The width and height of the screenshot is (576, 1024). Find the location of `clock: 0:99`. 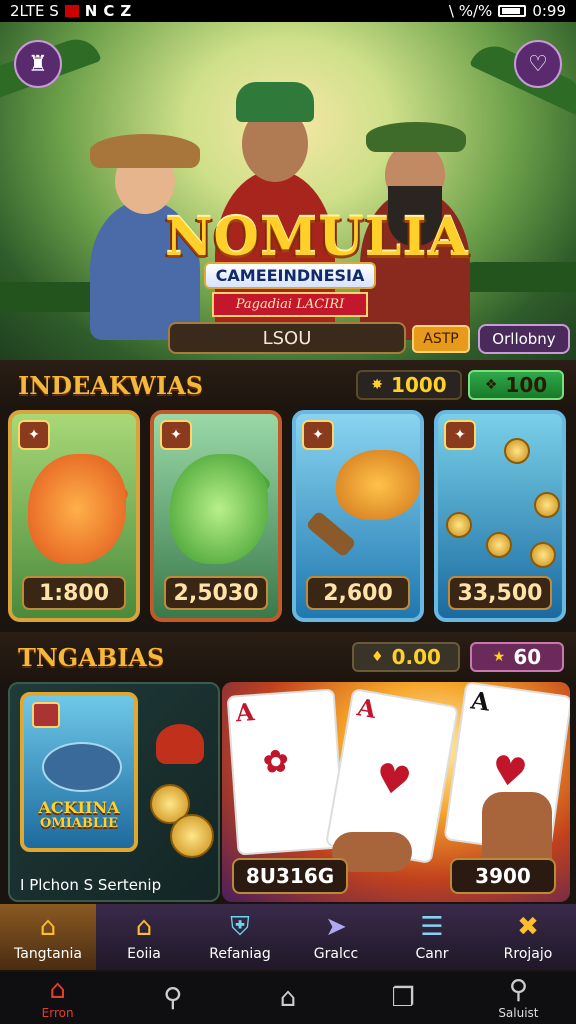

clock: 0:99 is located at coordinates (549, 11).